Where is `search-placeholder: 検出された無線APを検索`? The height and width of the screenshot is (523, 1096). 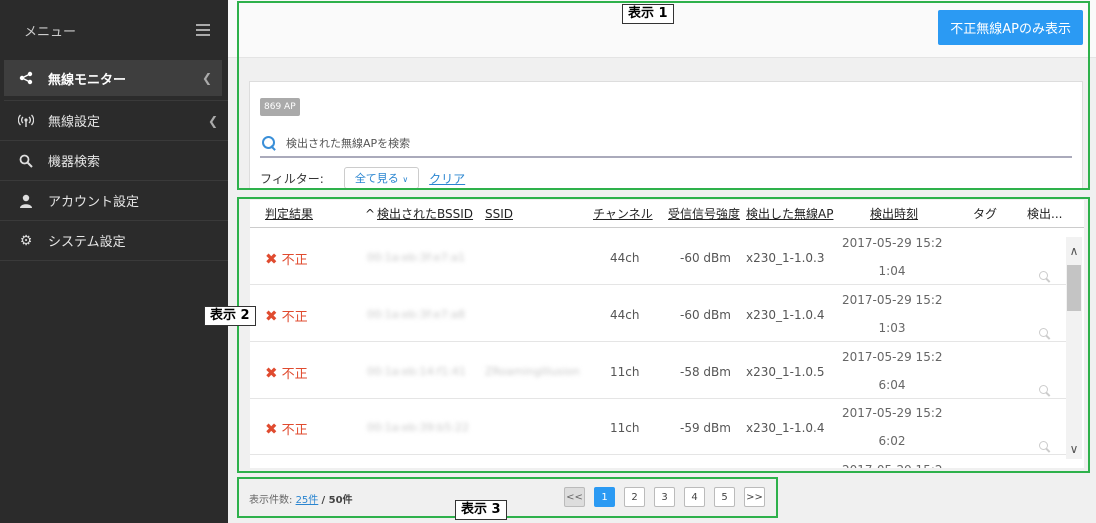
search-placeholder: 検出された無線APを検索 is located at coordinates (348, 143).